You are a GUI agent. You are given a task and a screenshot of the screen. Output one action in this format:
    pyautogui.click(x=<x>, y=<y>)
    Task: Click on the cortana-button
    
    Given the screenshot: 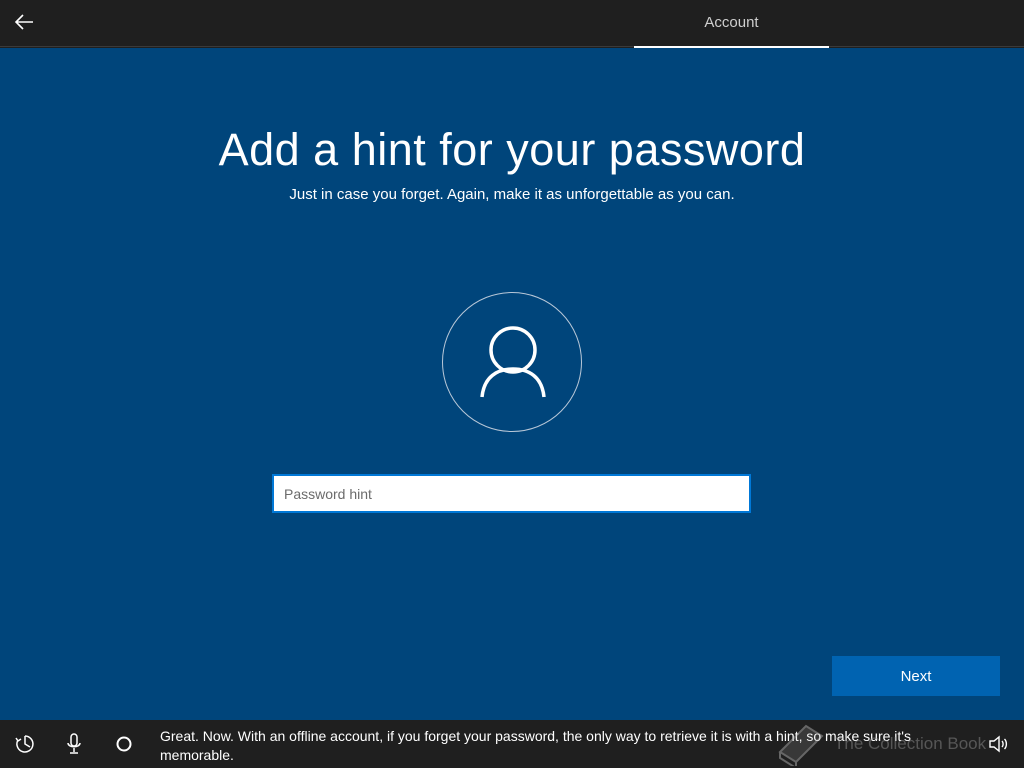 What is the action you would take?
    pyautogui.click(x=124, y=744)
    